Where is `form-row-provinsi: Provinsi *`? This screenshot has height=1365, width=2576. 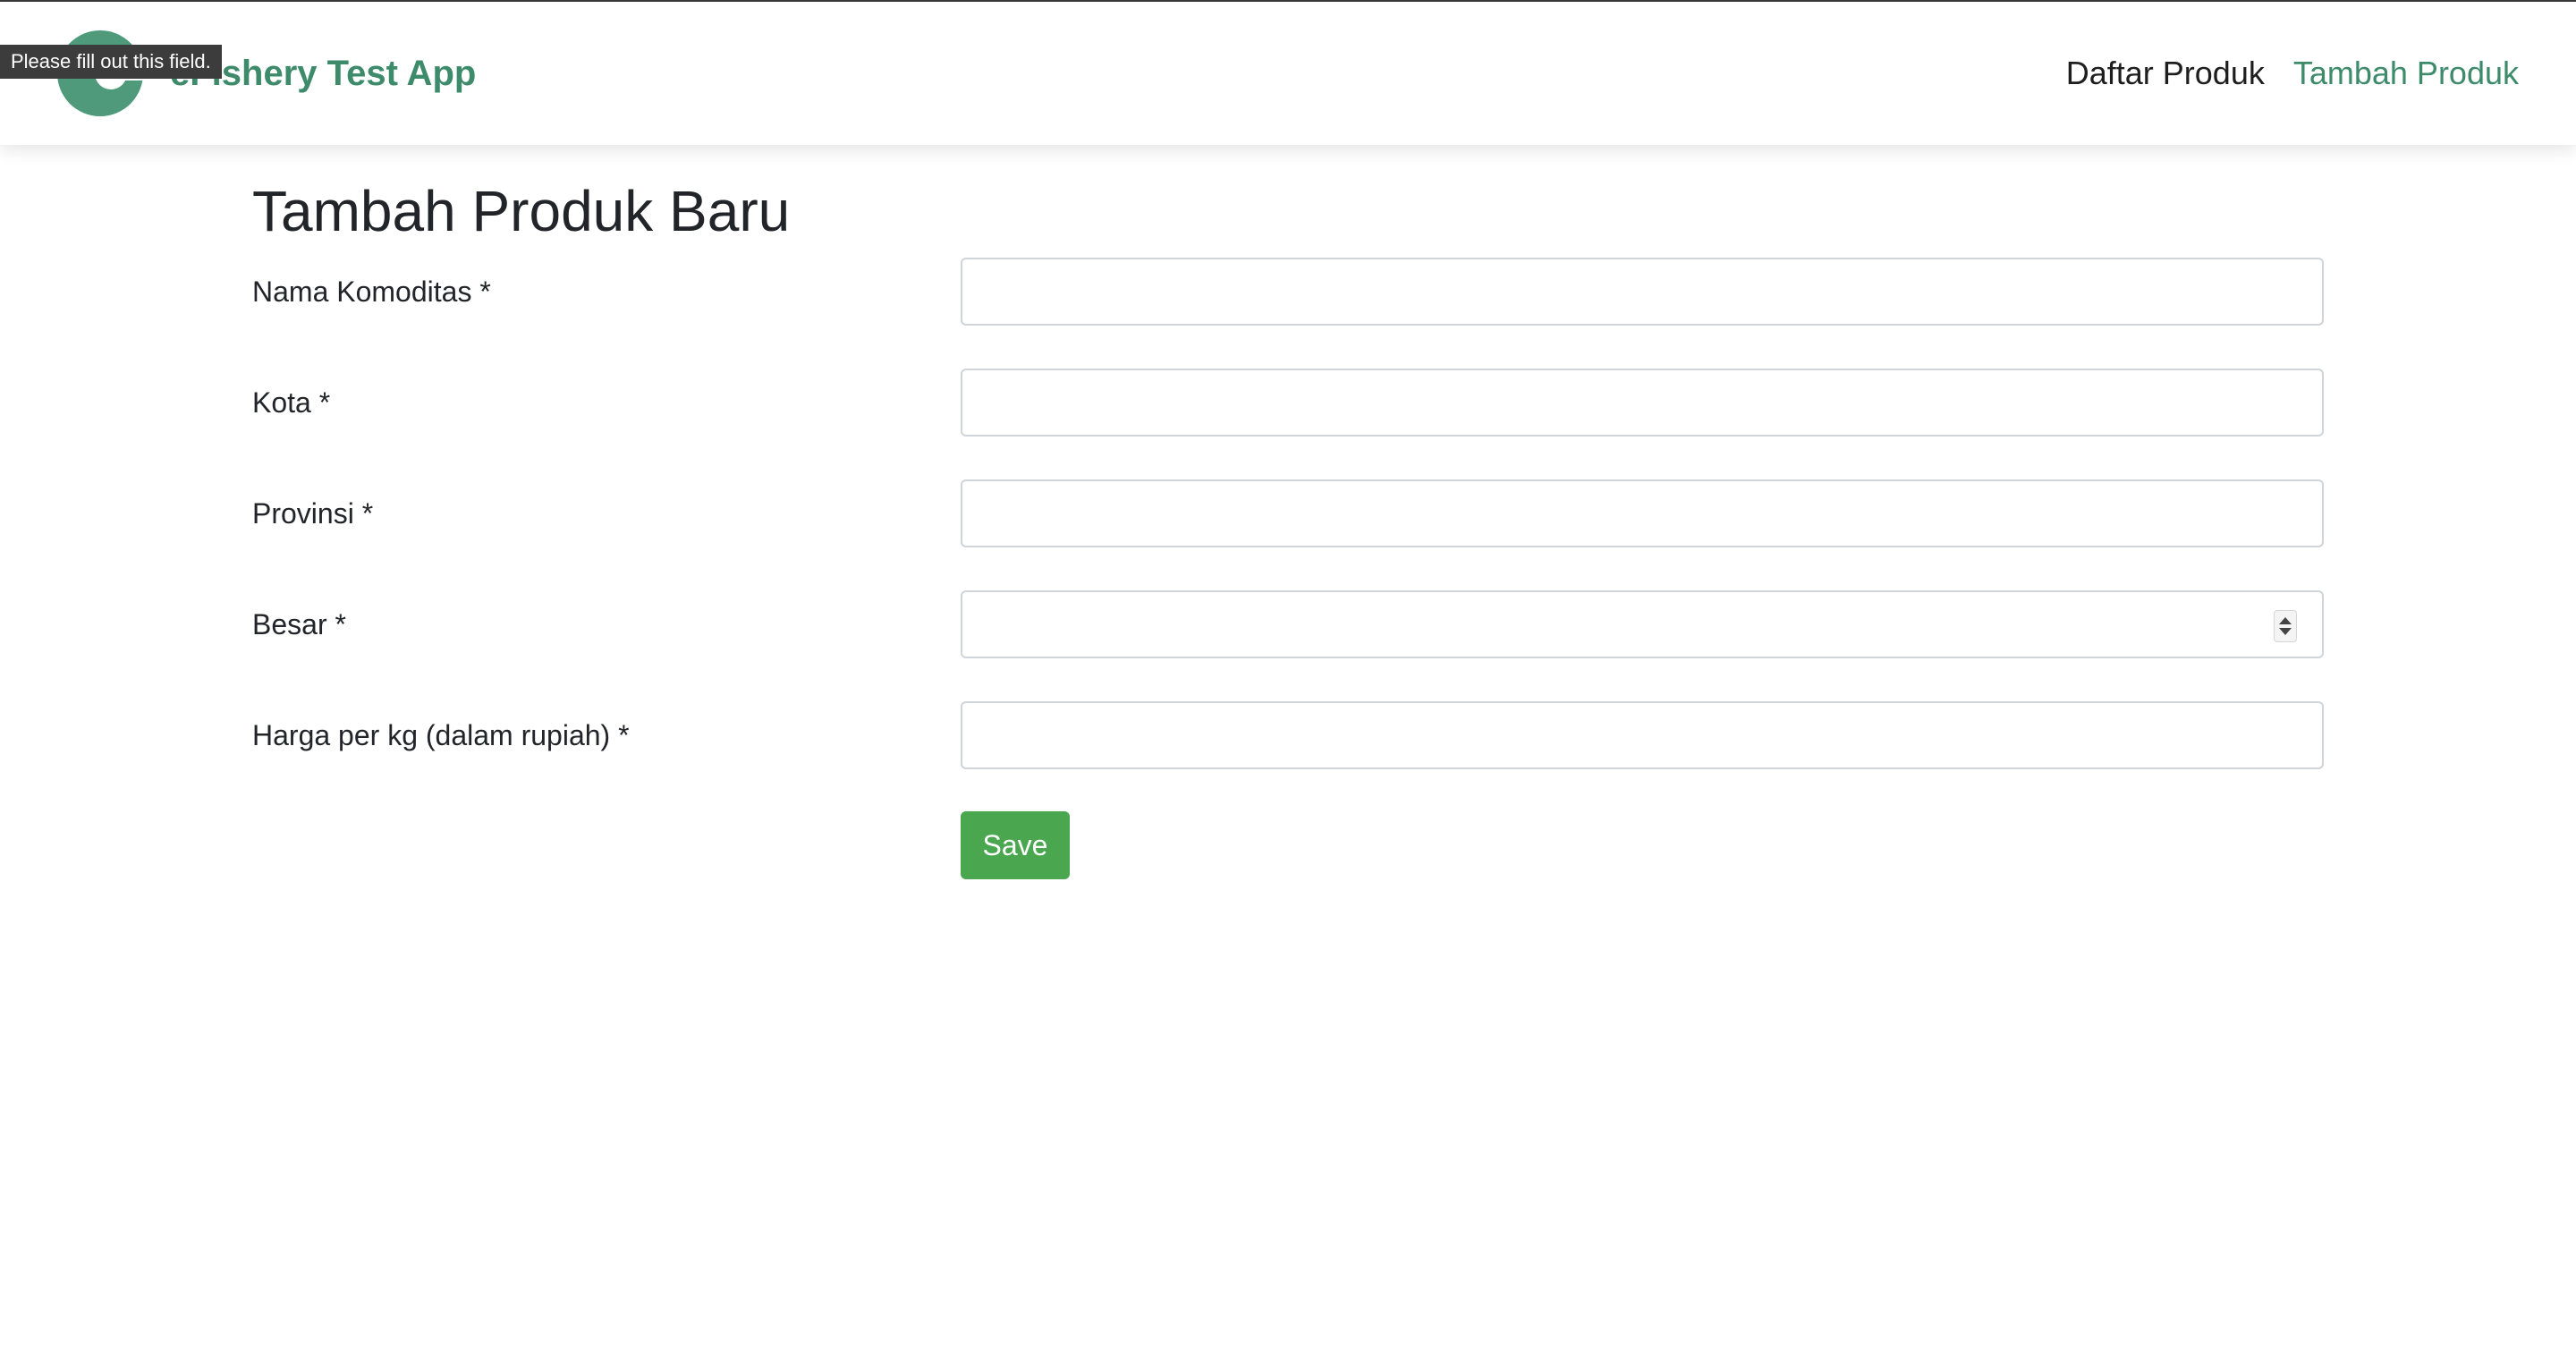
form-row-provinsi: Provinsi * is located at coordinates (1288, 513).